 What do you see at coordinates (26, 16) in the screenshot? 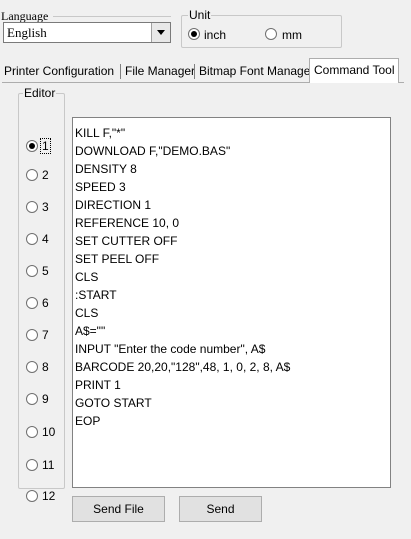
I see `language-legend: Language` at bounding box center [26, 16].